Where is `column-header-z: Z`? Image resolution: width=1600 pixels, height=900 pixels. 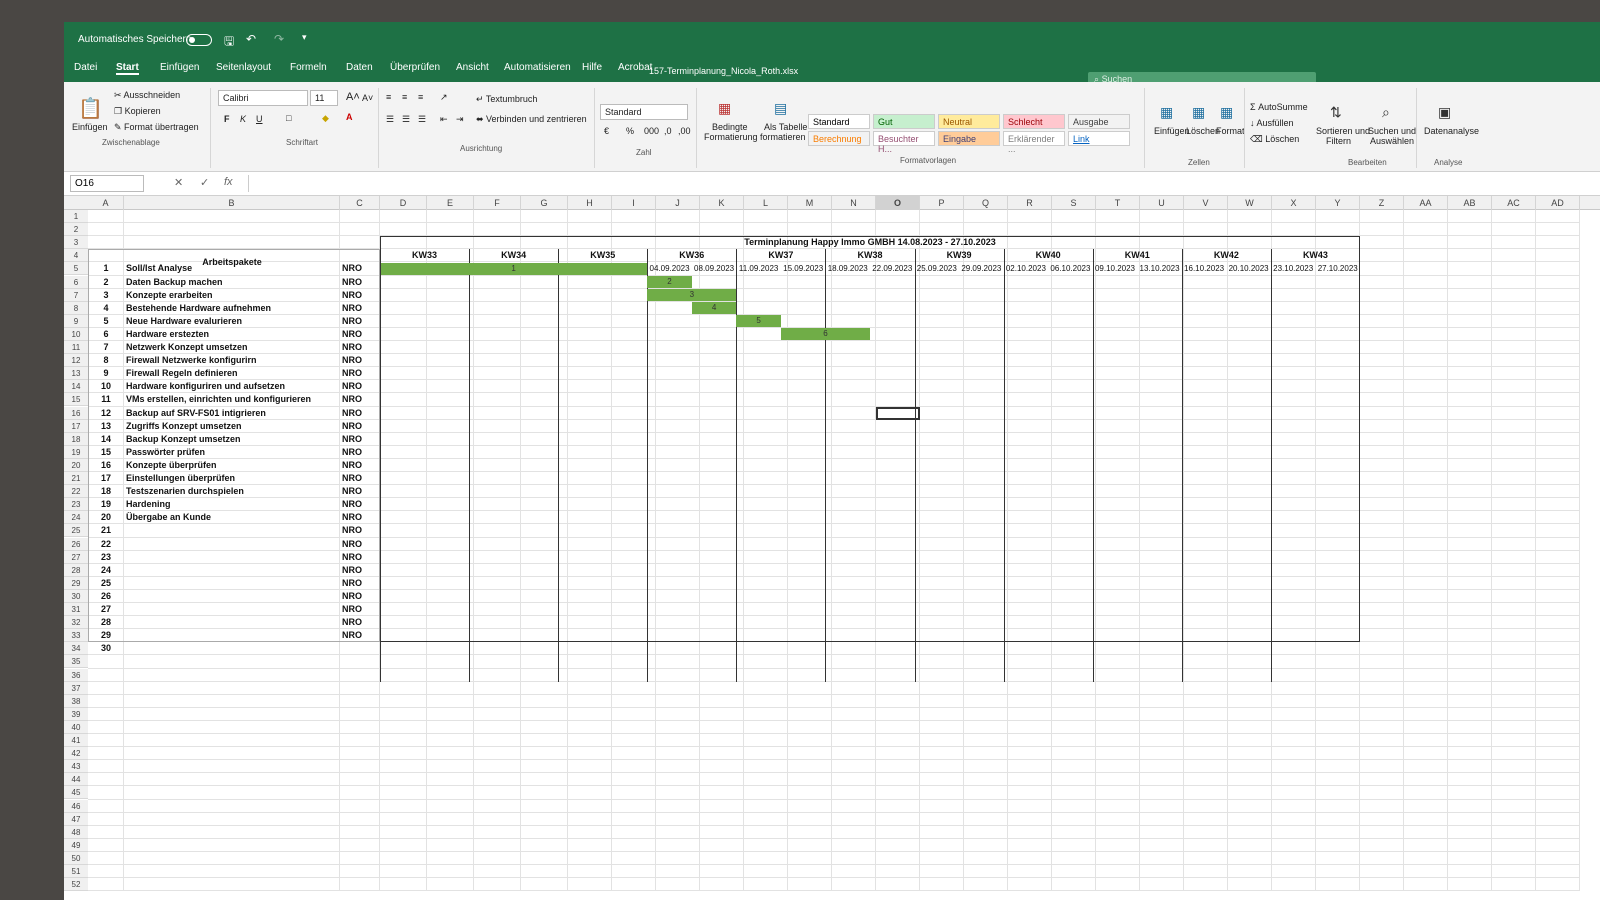 column-header-z: Z is located at coordinates (1382, 203).